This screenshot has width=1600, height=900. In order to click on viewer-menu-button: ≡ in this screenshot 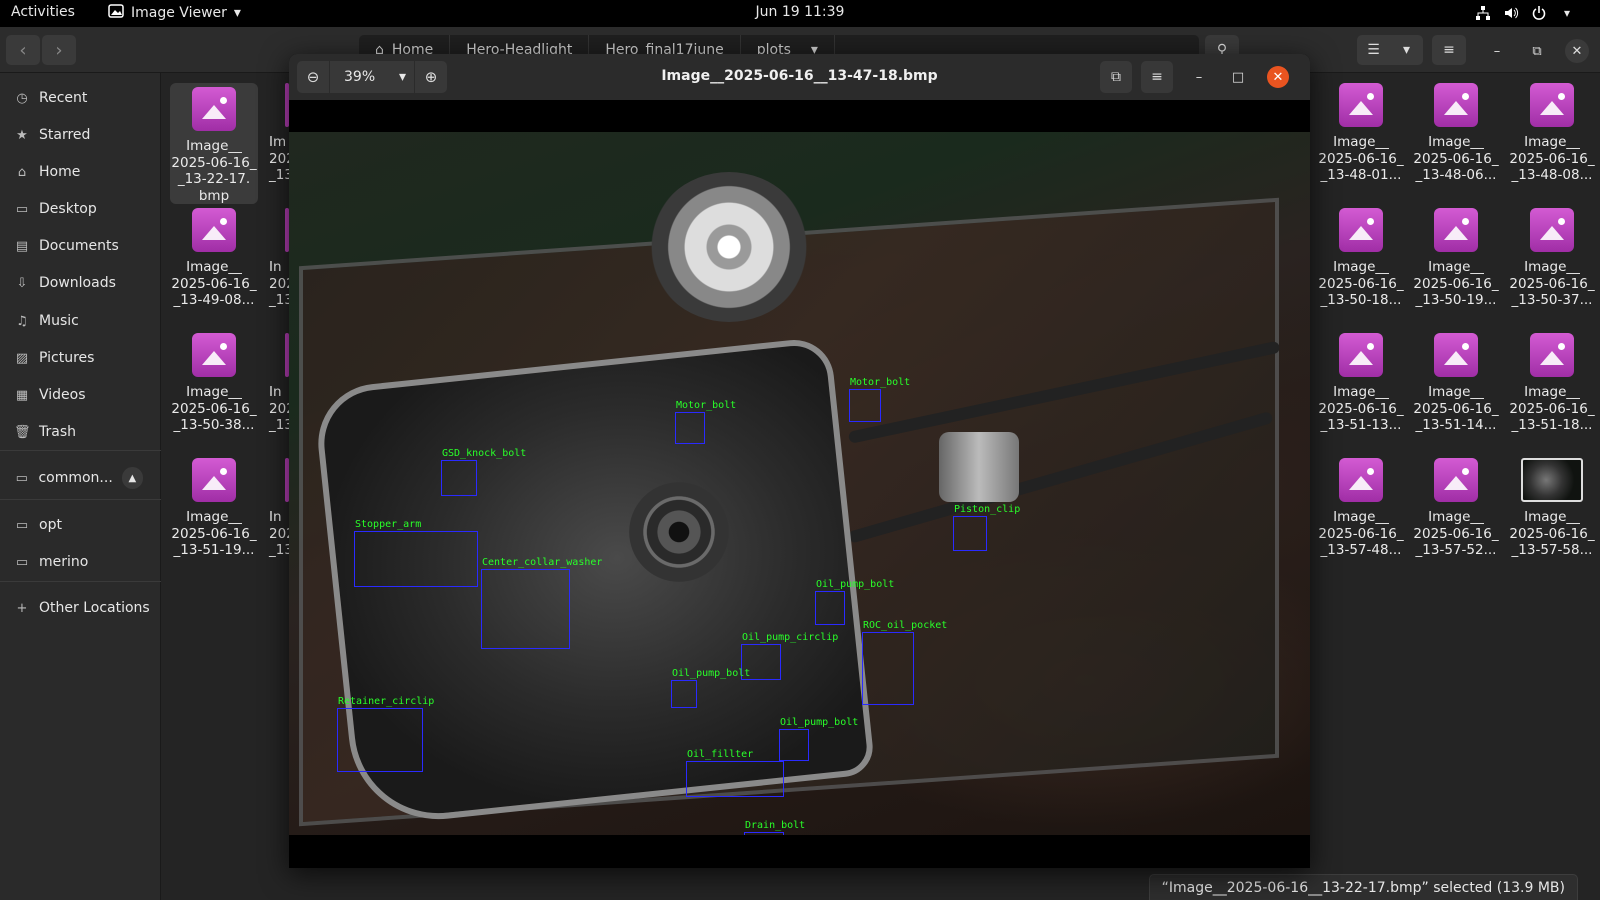, I will do `click(1157, 77)`.